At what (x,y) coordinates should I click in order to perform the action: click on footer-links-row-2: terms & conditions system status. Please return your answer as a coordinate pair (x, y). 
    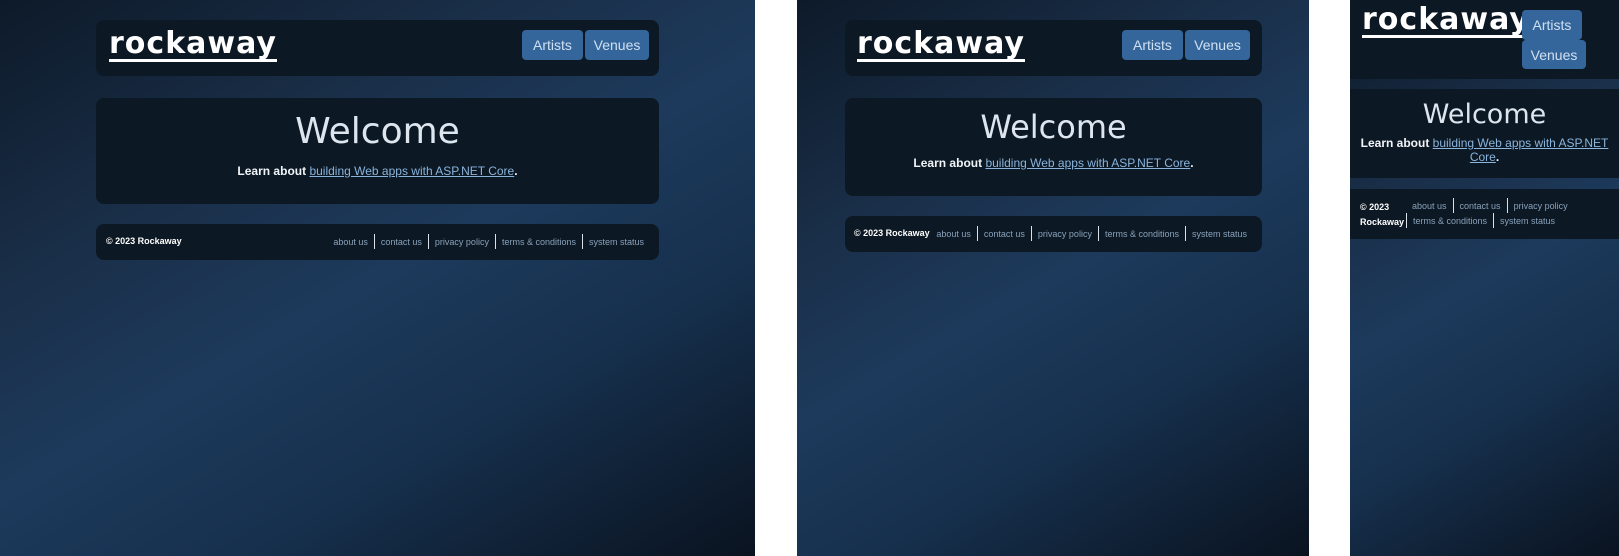
    Looking at the image, I should click on (1483, 220).